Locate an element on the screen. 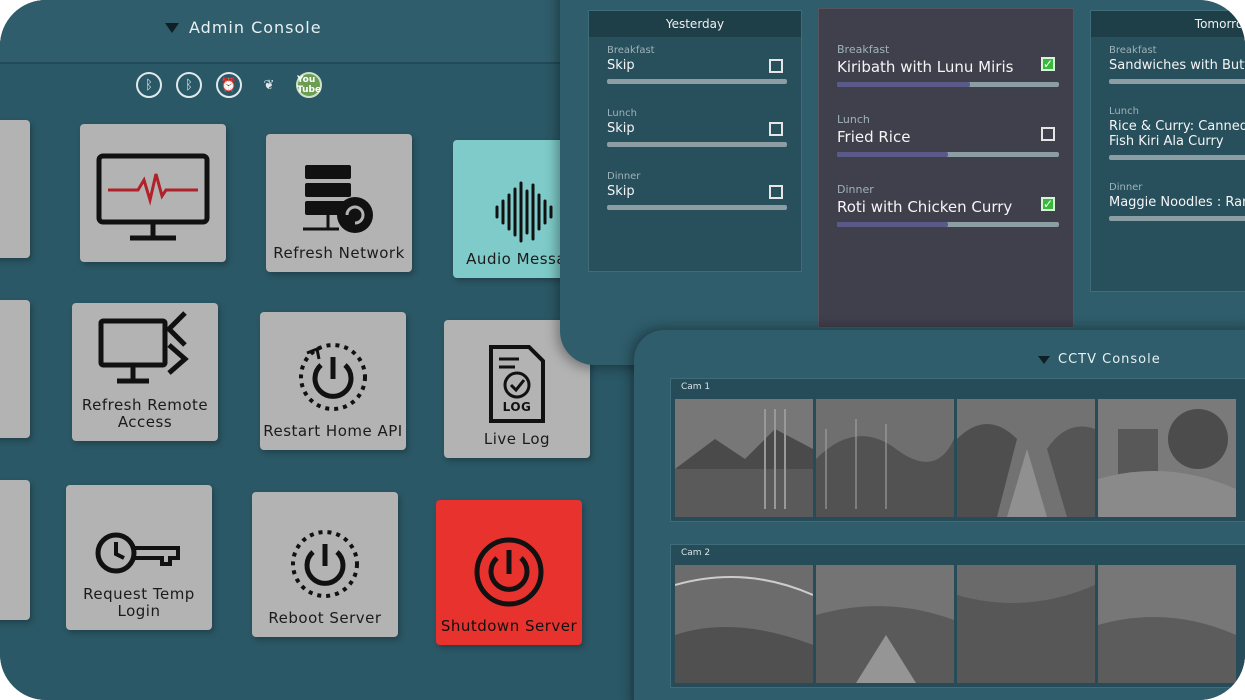  monitor-heartbeat-icon is located at coordinates (153, 197).